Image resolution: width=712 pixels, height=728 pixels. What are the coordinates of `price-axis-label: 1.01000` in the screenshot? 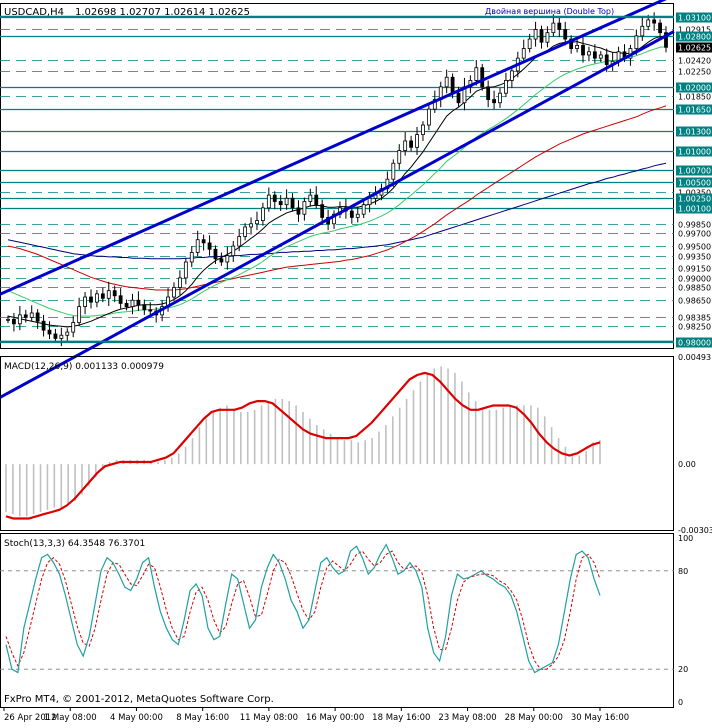 It's located at (694, 152).